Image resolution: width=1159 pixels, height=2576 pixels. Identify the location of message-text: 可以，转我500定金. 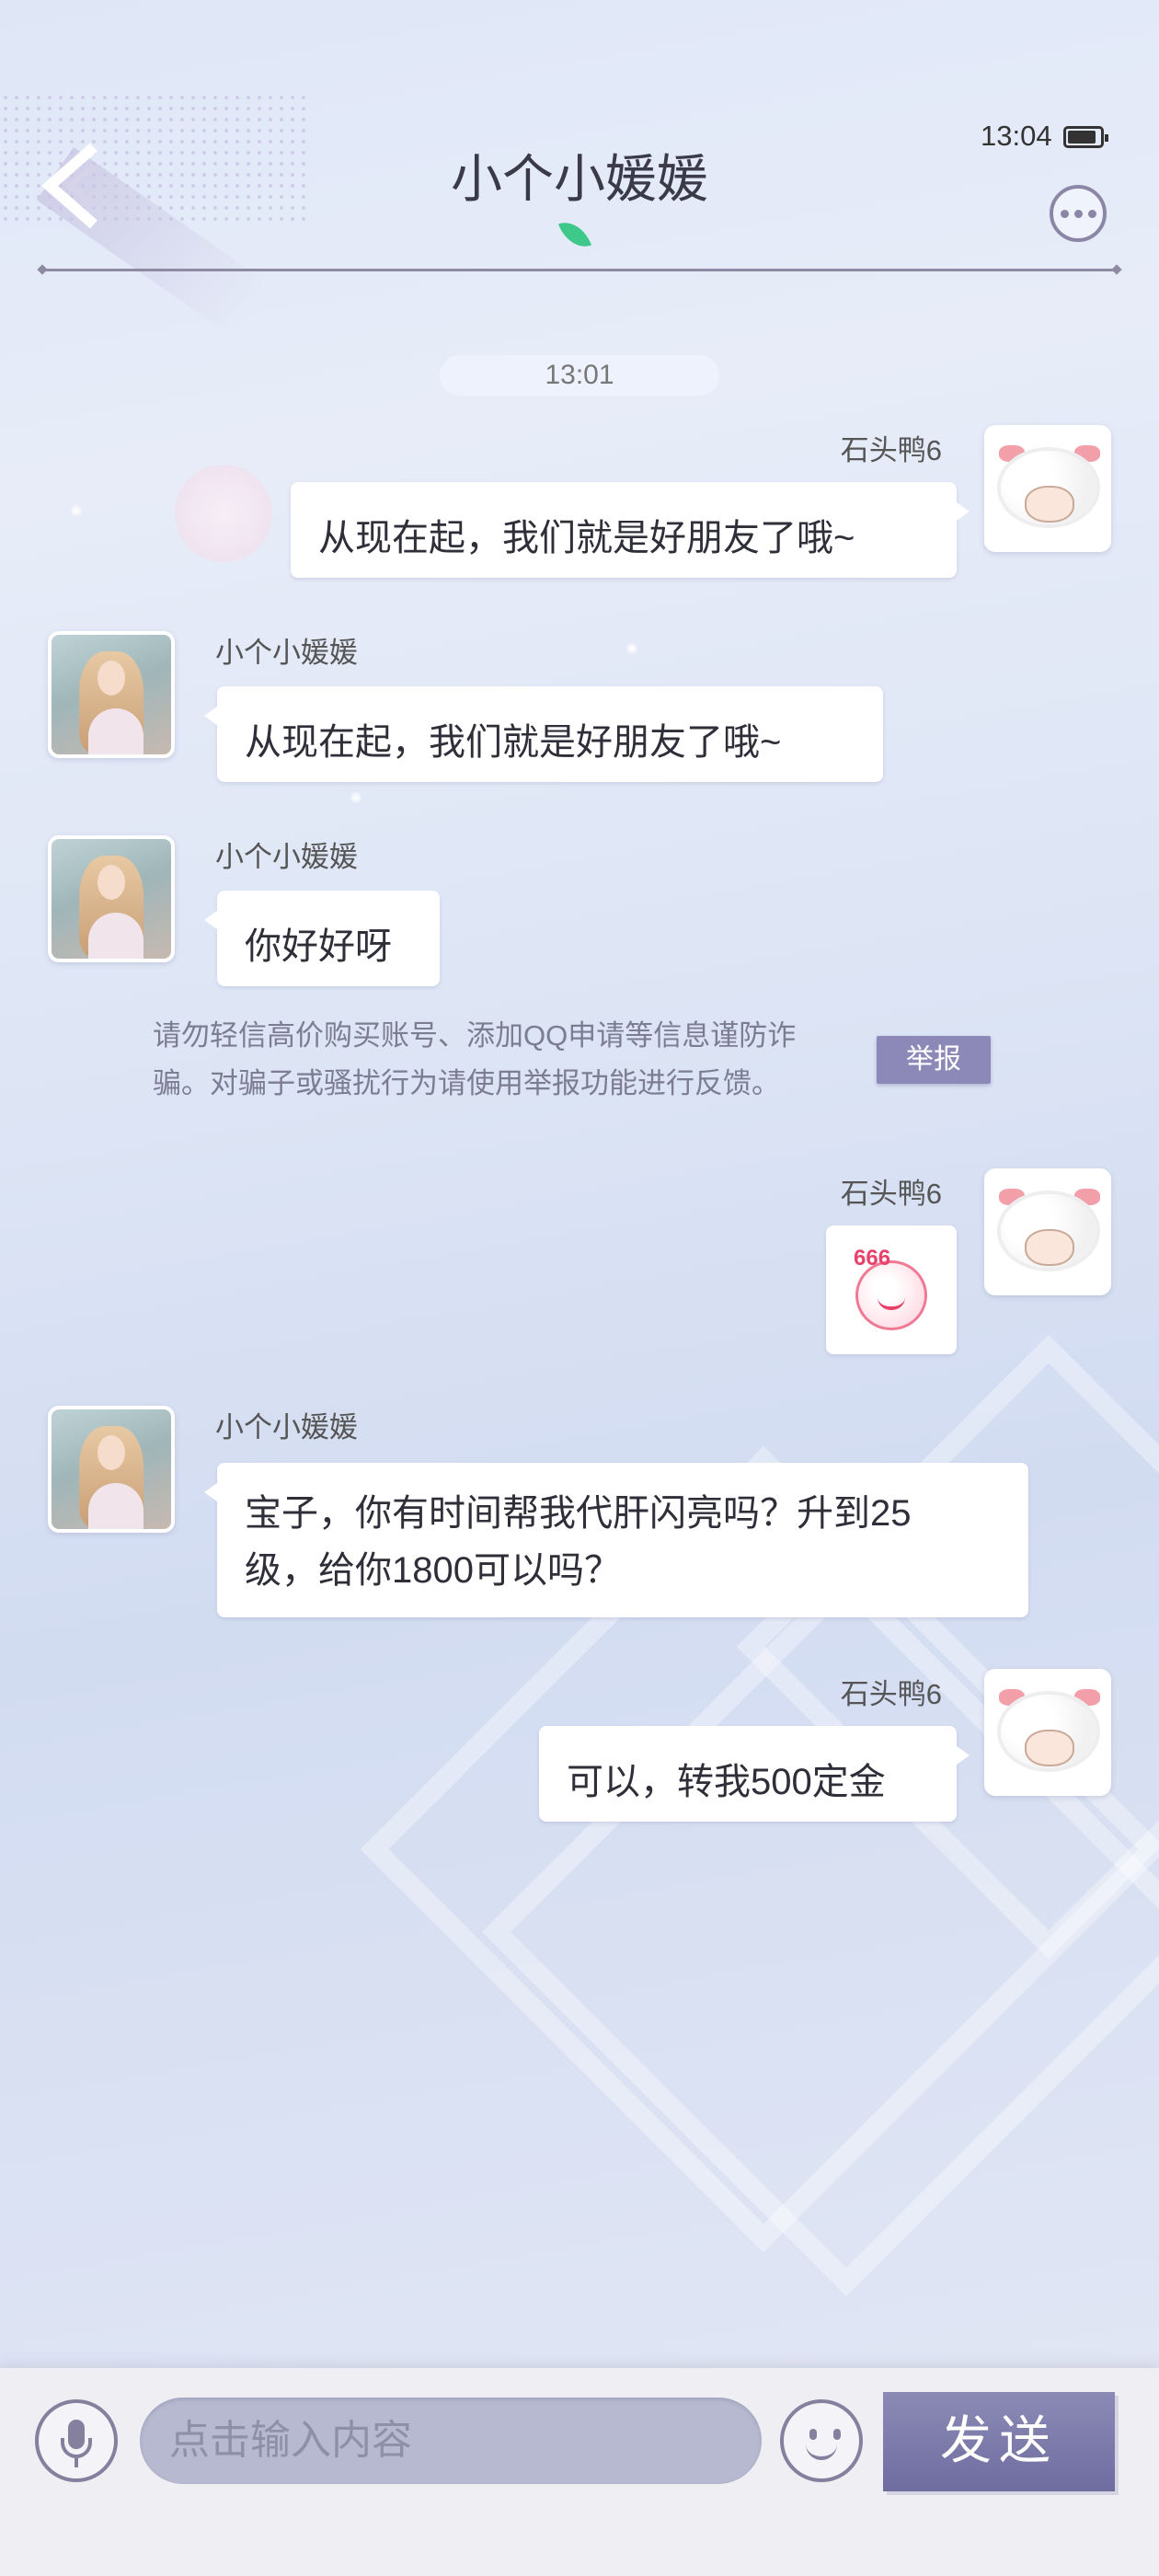
(726, 1782).